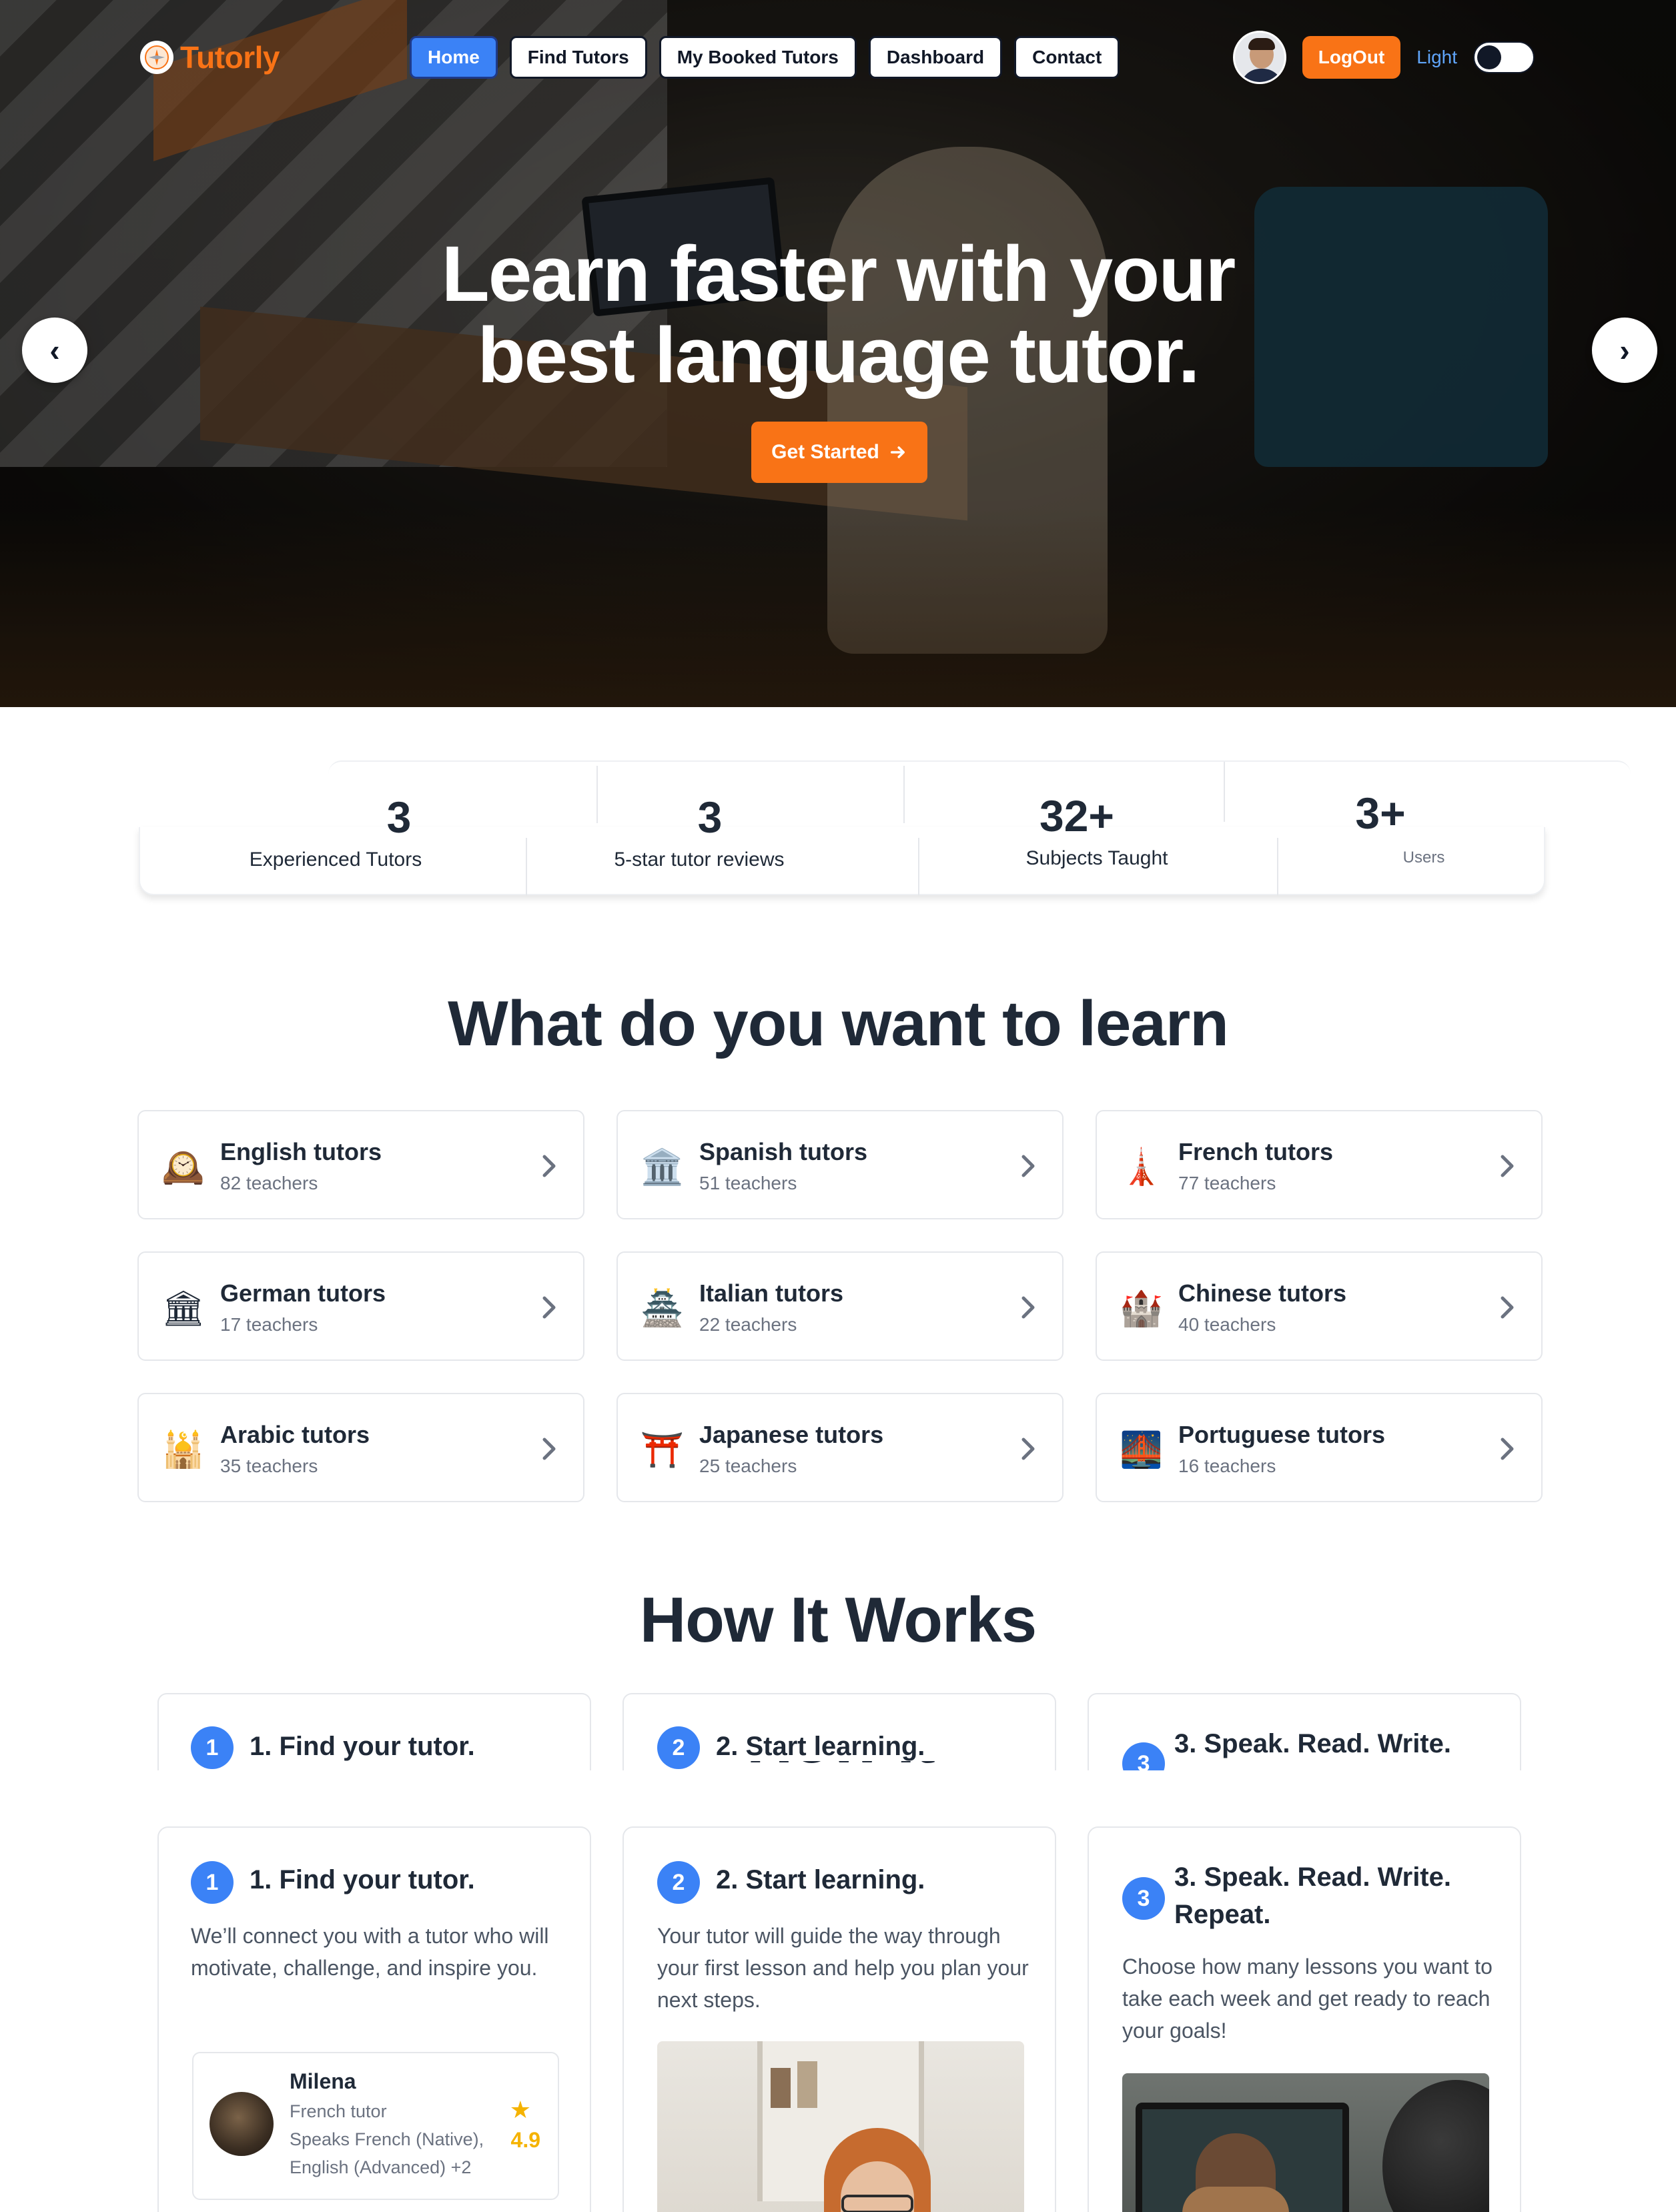 Image resolution: width=1676 pixels, height=2212 pixels. I want to click on tutor-name: Milena, so click(323, 2081).